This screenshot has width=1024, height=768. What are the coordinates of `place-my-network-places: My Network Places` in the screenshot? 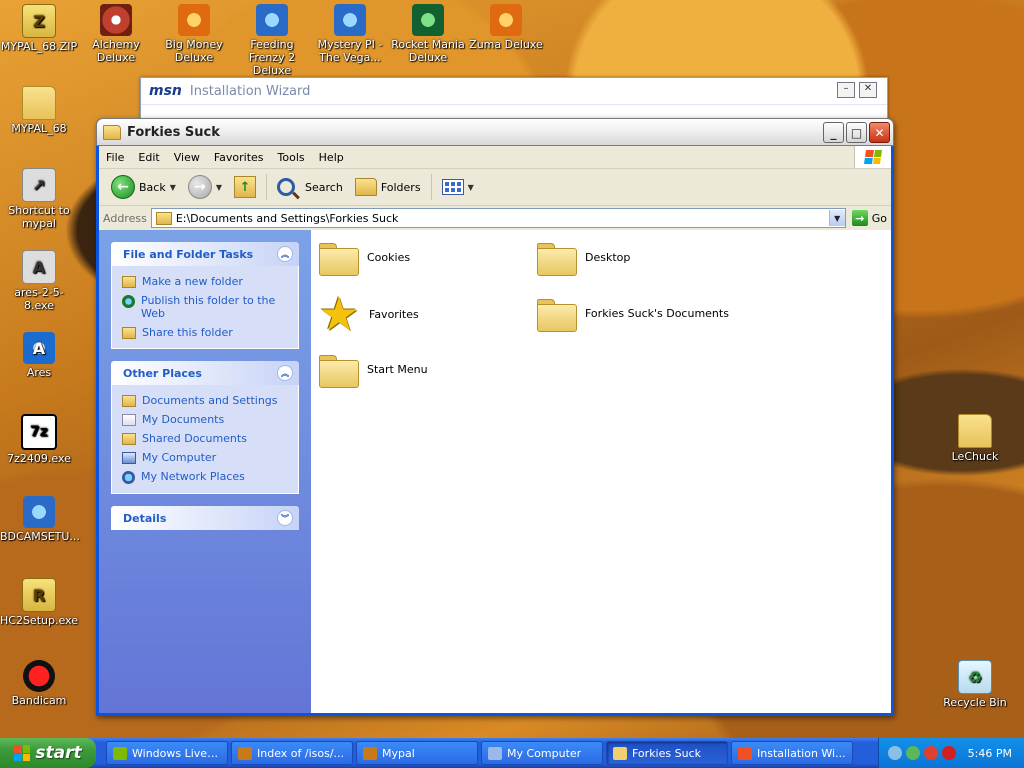 It's located at (205, 477).